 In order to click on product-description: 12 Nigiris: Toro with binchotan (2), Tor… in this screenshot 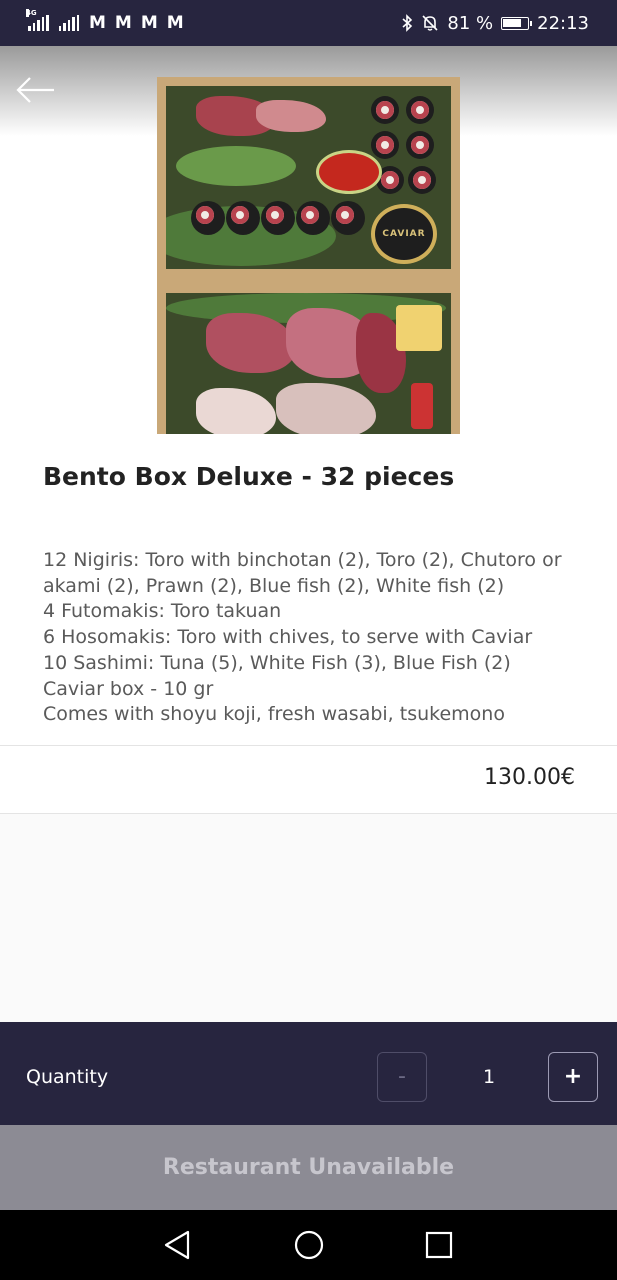, I will do `click(313, 638)`.